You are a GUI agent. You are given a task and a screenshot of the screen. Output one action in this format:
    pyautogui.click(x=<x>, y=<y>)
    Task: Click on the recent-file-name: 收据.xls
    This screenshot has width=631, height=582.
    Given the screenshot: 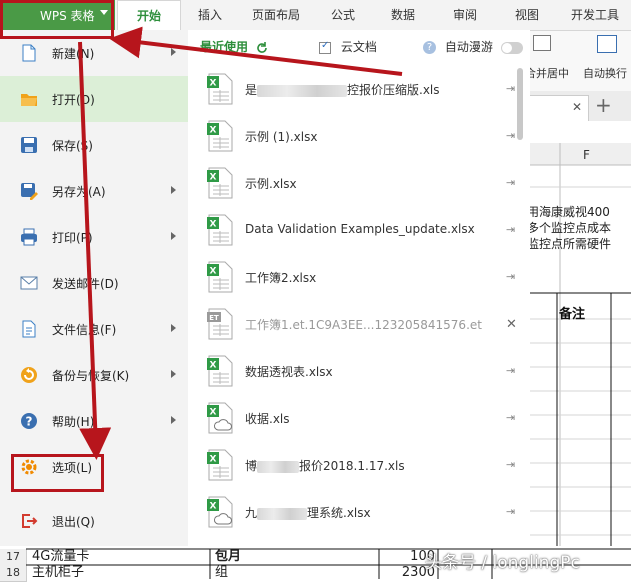 What is the action you would take?
    pyautogui.click(x=267, y=418)
    